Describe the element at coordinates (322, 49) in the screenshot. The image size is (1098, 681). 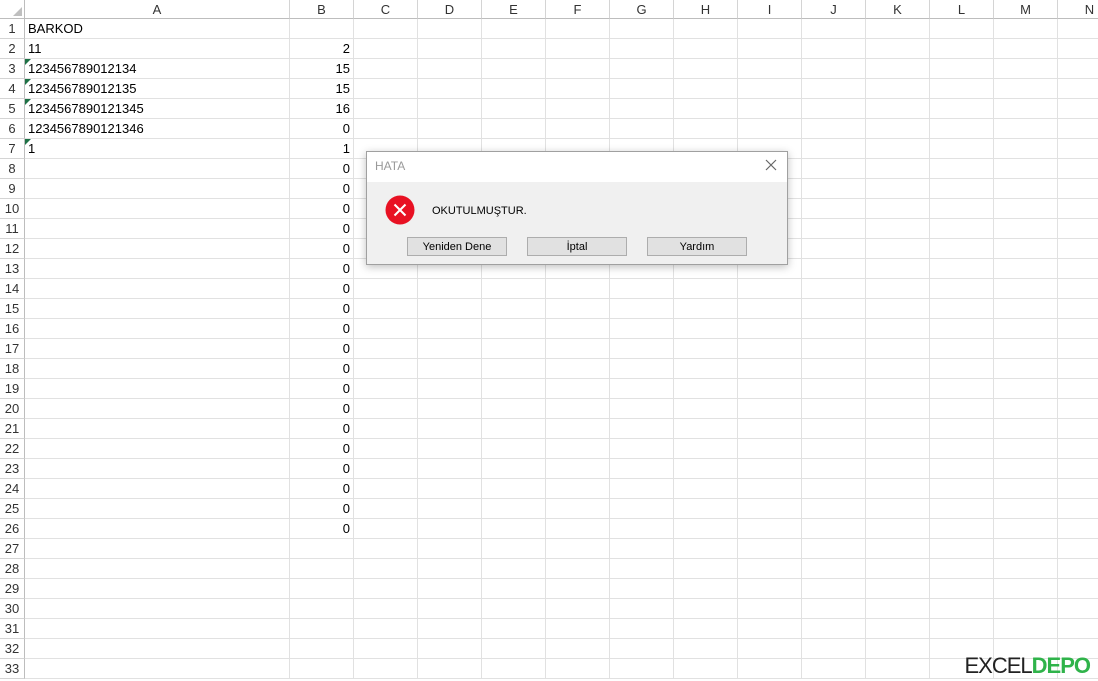
I see `cell: 2` at that location.